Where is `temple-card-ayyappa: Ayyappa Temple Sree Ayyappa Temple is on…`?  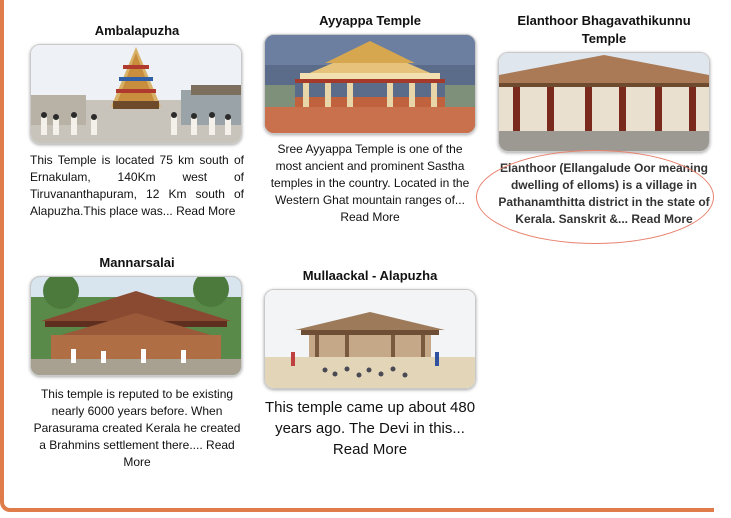 temple-card-ayyappa: Ayyappa Temple Sree Ayyappa Temple is on… is located at coordinates (370, 119).